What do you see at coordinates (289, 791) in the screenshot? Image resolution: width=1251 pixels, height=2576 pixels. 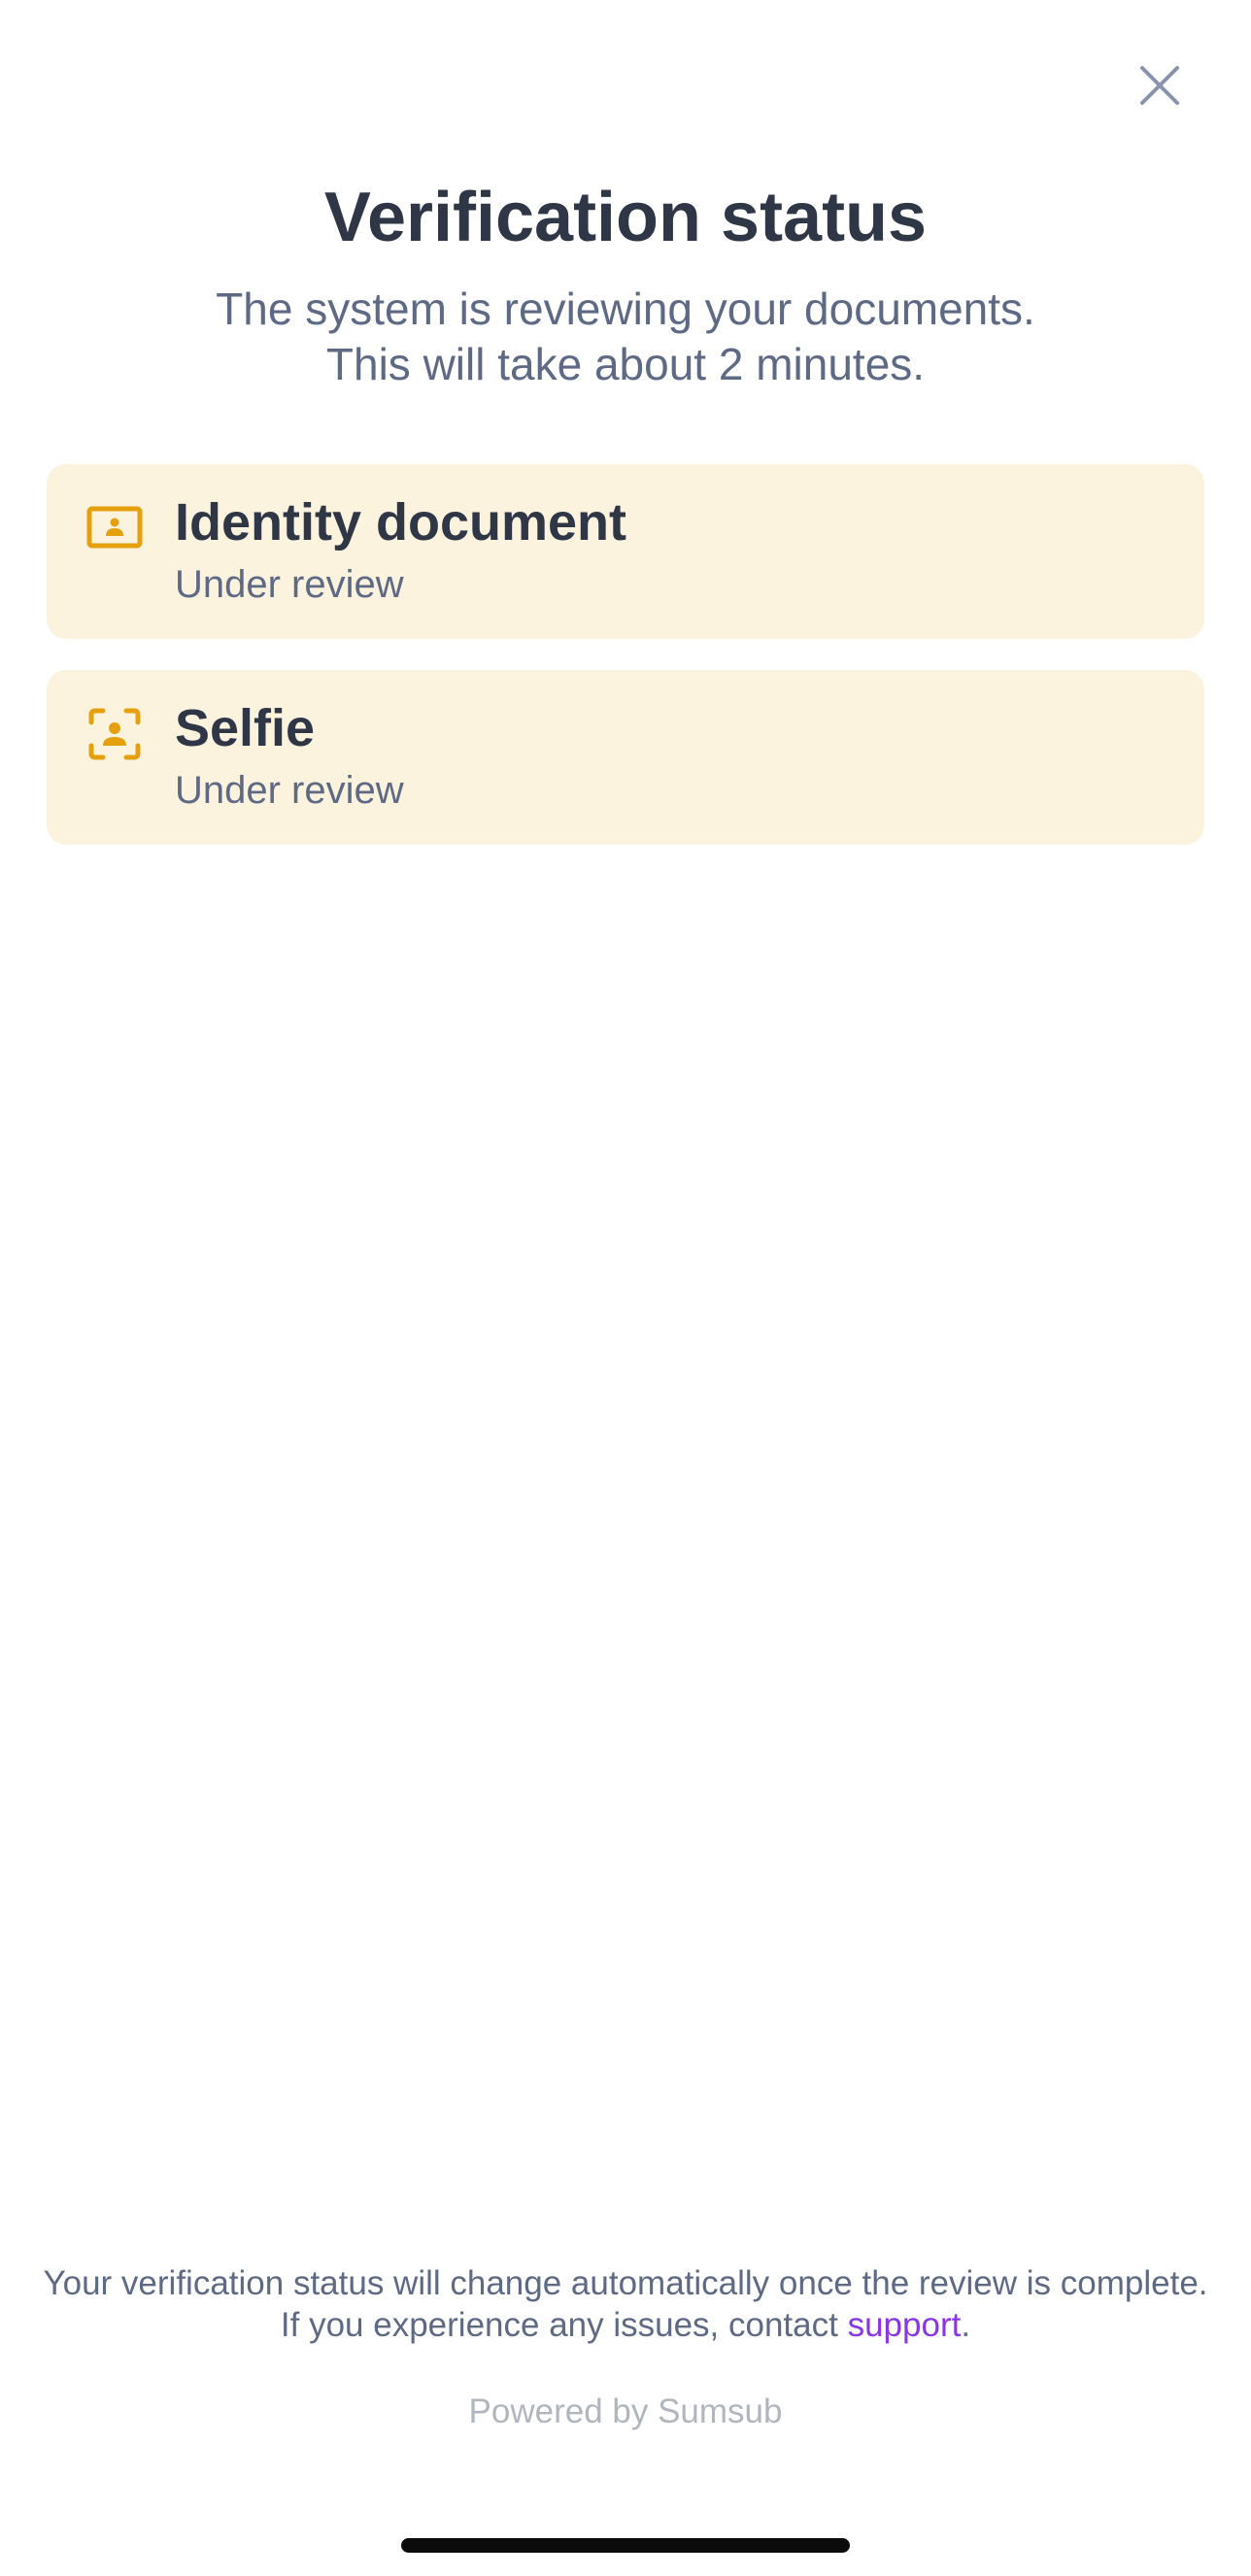 I see `selfie-status: Under review` at bounding box center [289, 791].